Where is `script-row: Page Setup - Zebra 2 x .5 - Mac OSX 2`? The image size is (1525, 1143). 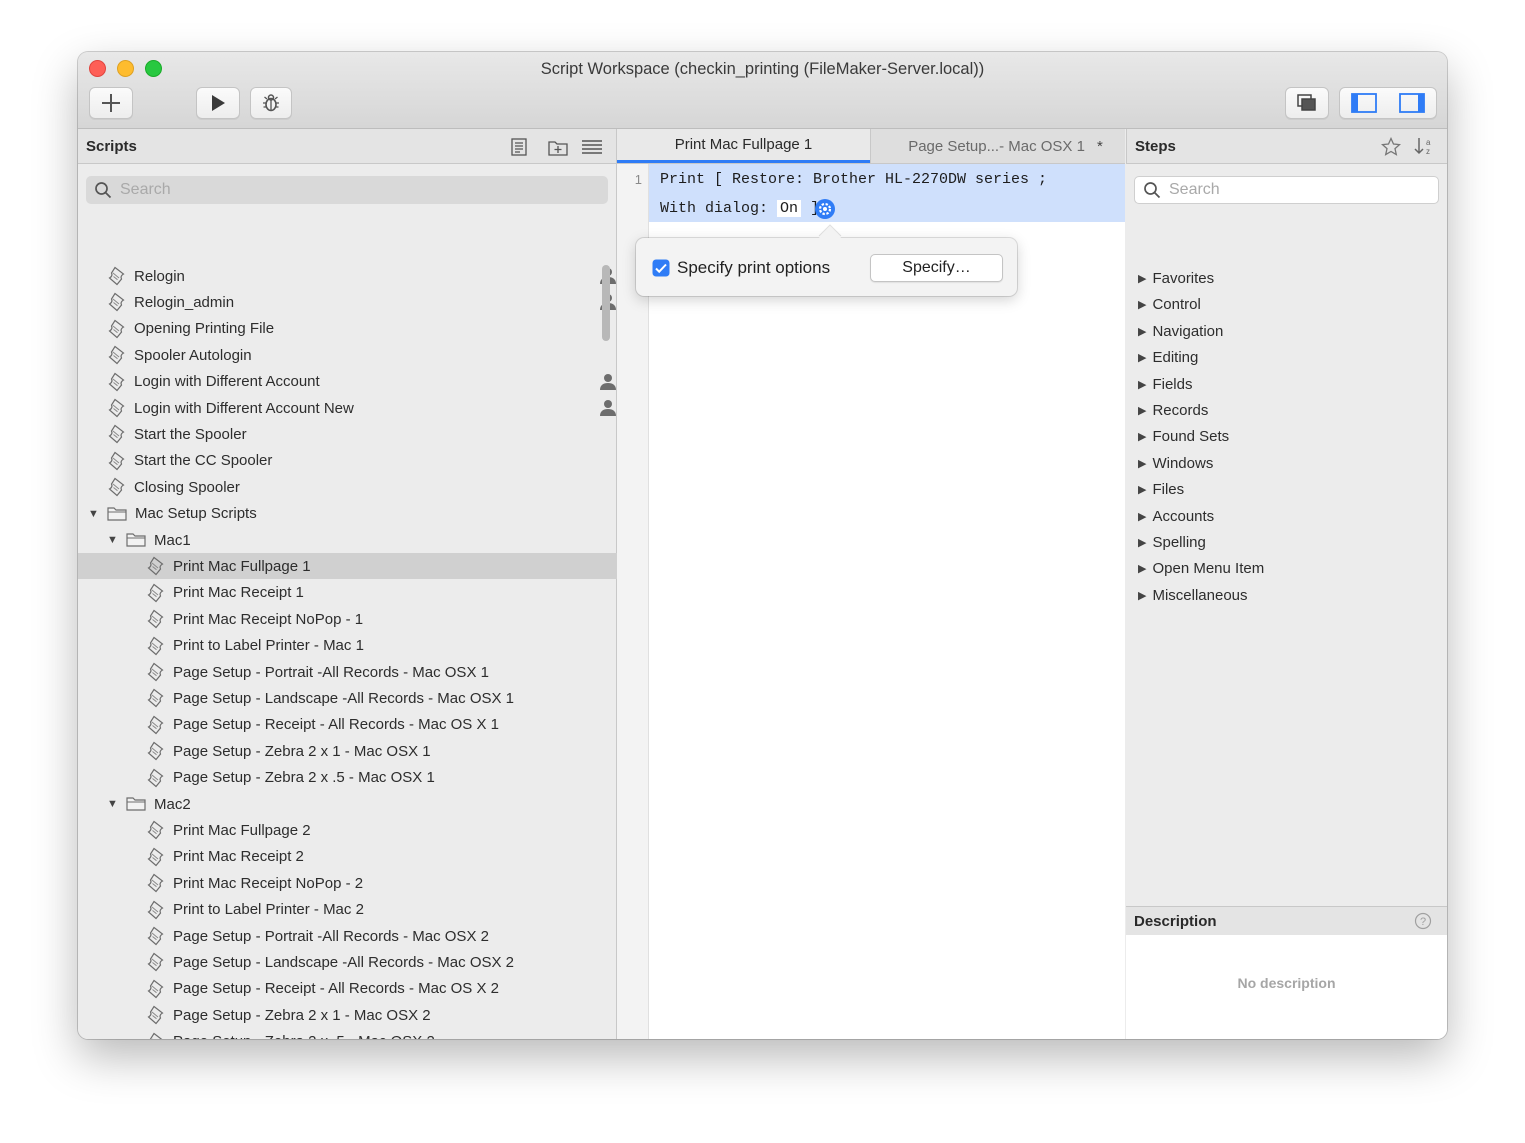
script-row: Page Setup - Zebra 2 x .5 - Mac OSX 2 is located at coordinates (371, 1034).